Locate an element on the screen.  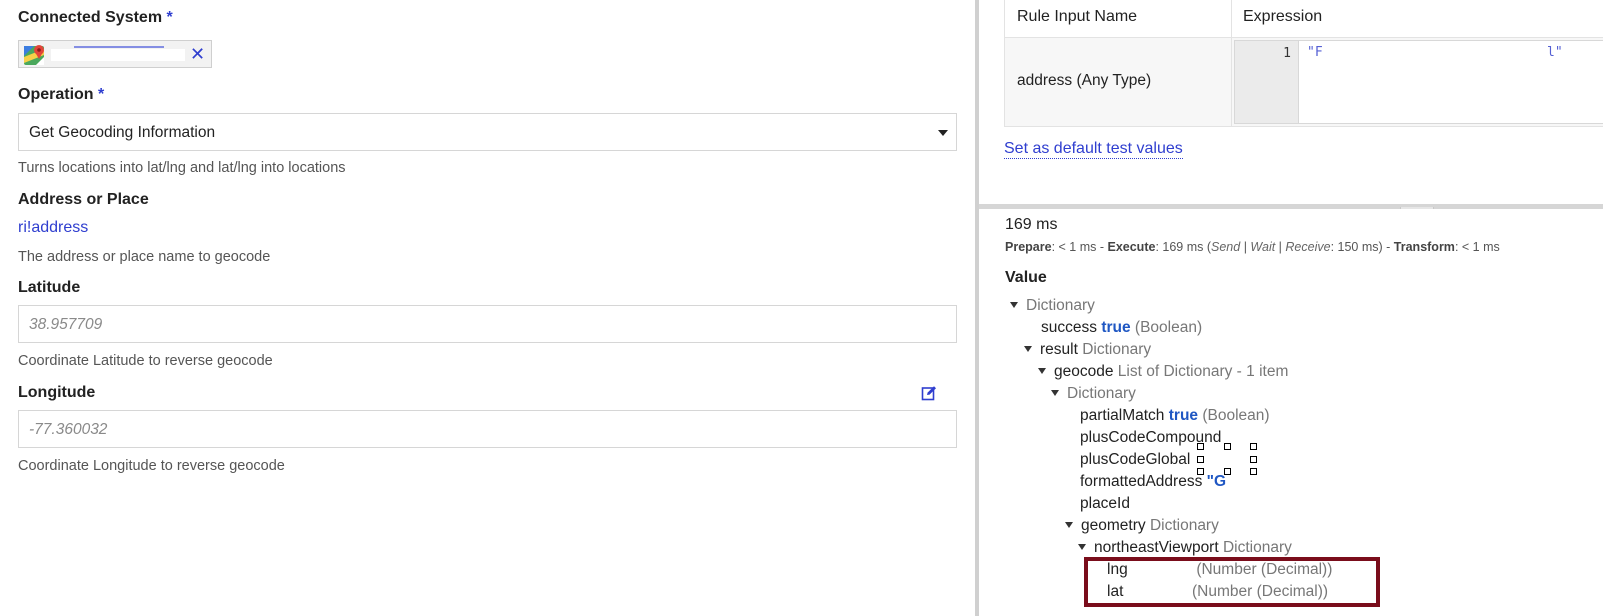
node-key: geometry is located at coordinates (1113, 525).